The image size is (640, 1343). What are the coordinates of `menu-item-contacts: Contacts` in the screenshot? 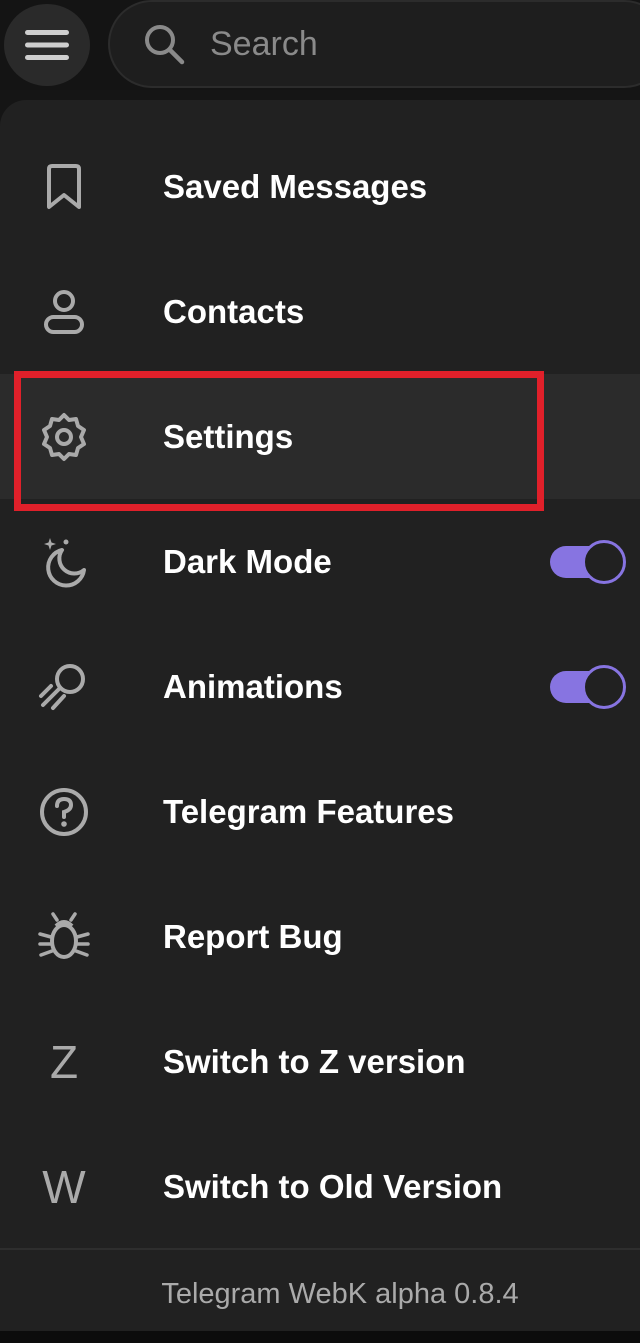 It's located at (320, 311).